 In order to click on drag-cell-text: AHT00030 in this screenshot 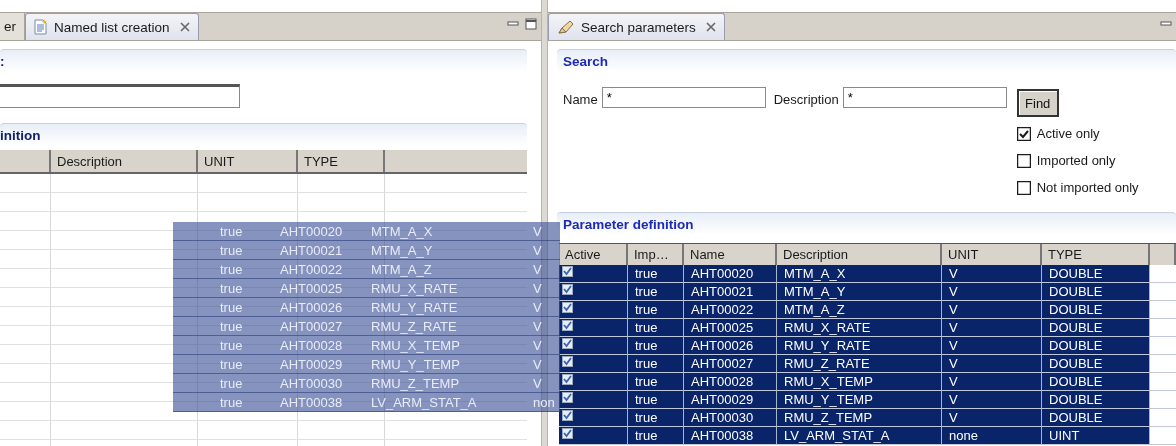, I will do `click(312, 383)`.